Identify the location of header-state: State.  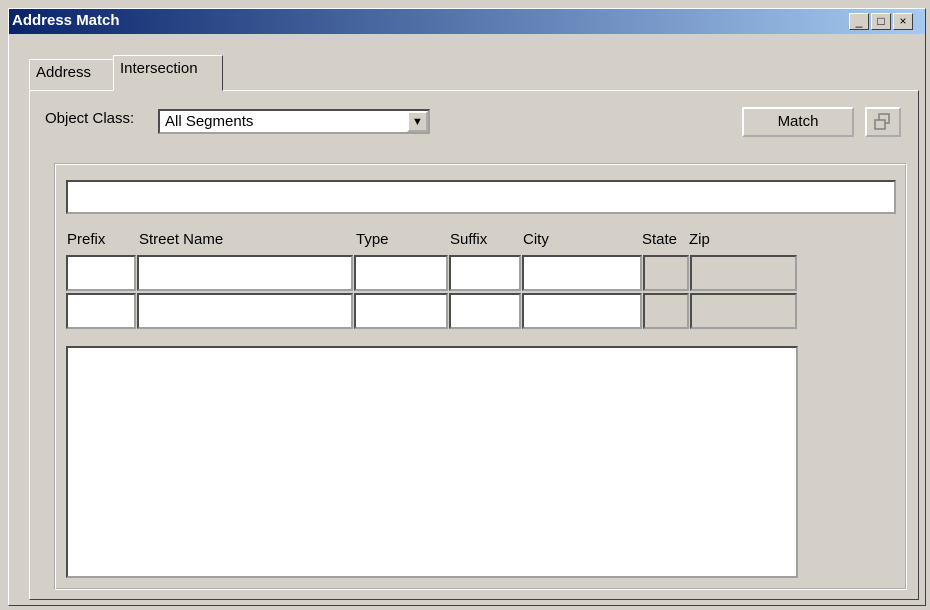
(660, 239).